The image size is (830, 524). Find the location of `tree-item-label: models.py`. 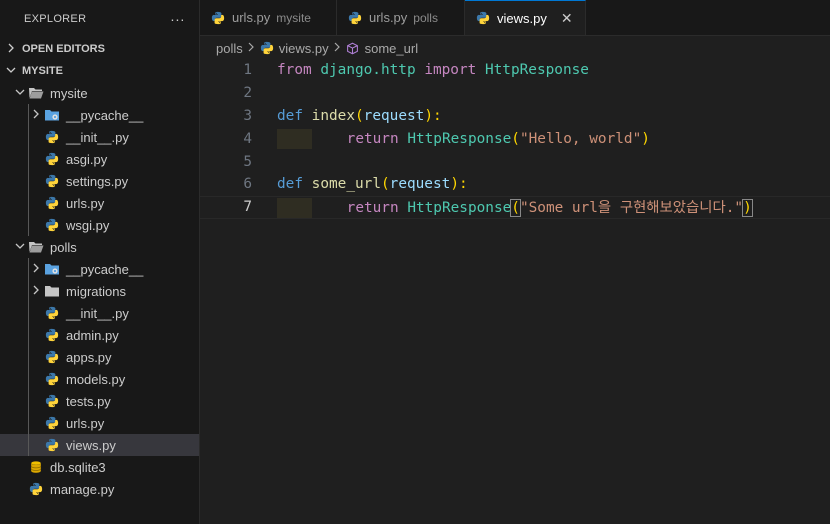

tree-item-label: models.py is located at coordinates (96, 379).